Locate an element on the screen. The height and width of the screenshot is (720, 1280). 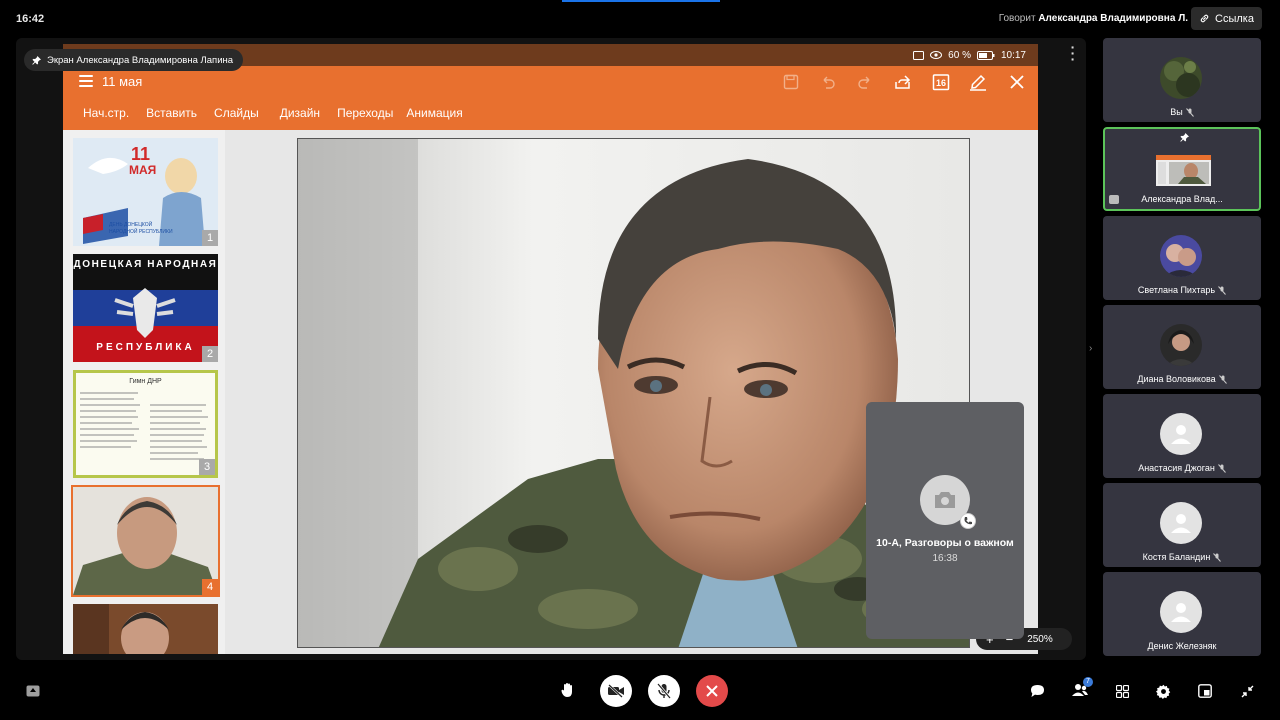
picture-in-picture-icon is located at coordinates (33, 691).